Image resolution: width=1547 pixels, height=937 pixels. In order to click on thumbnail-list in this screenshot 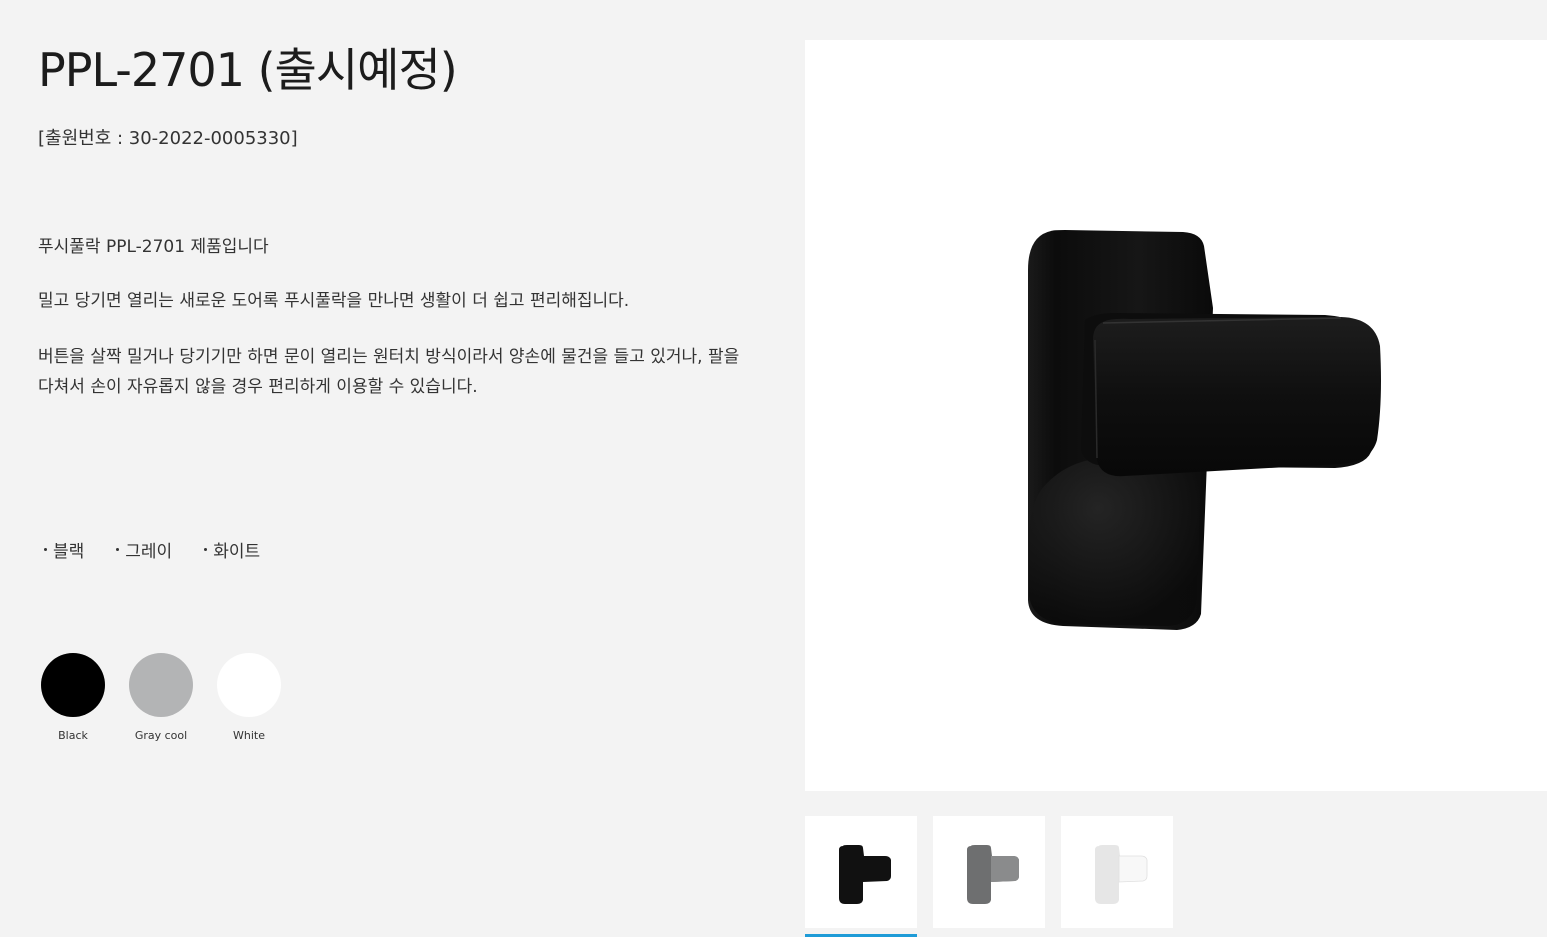, I will do `click(997, 876)`.